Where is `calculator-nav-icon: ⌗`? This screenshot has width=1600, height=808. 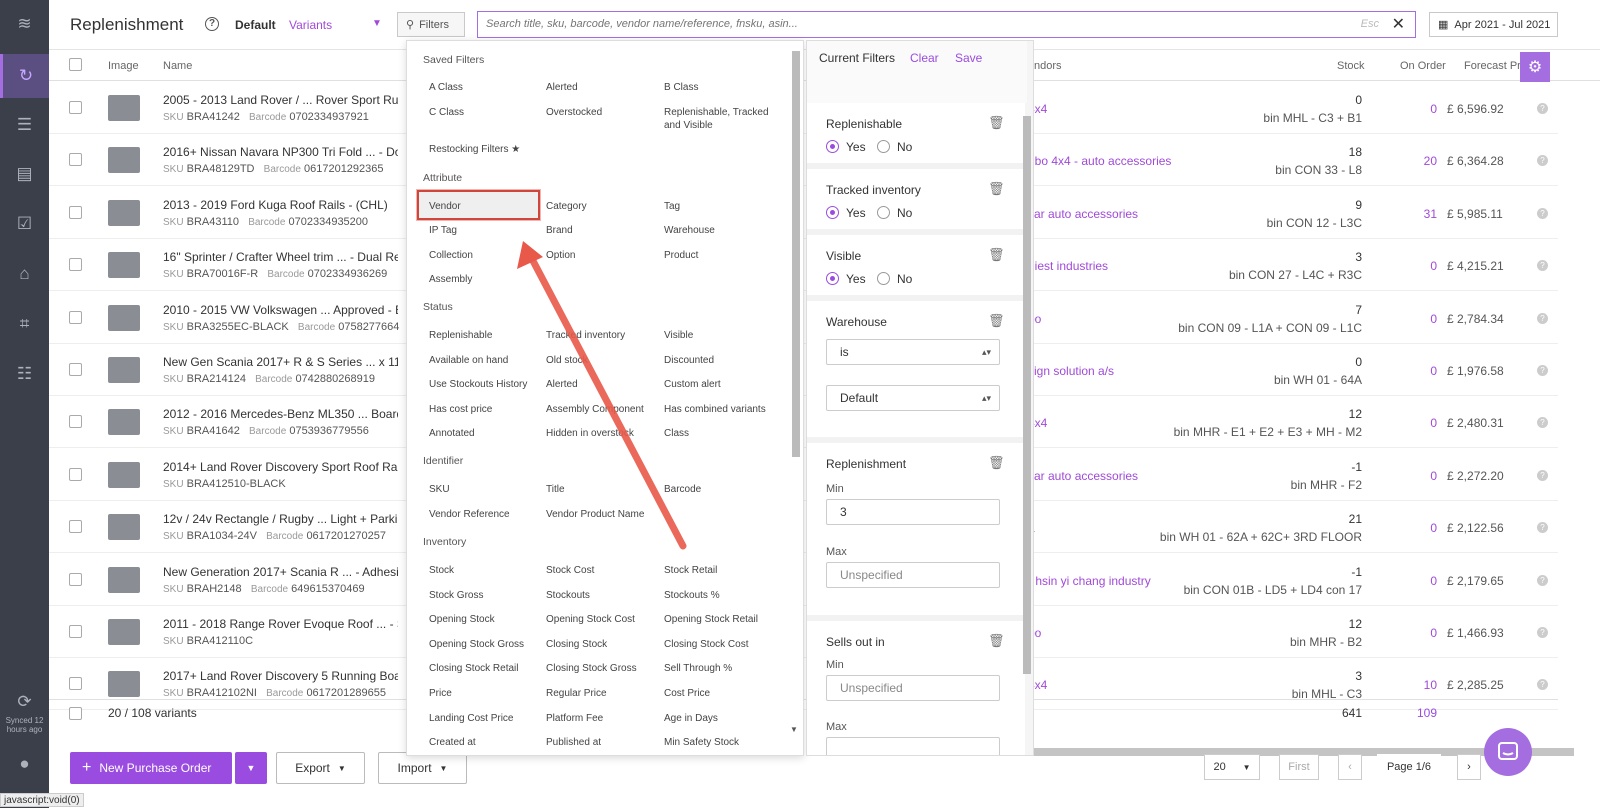 calculator-nav-icon: ⌗ is located at coordinates (24, 324).